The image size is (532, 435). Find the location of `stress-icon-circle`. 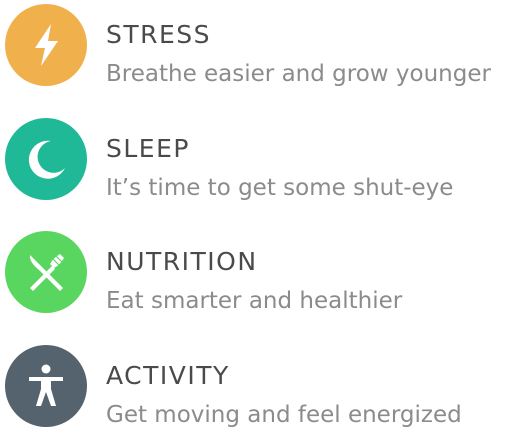

stress-icon-circle is located at coordinates (46, 45).